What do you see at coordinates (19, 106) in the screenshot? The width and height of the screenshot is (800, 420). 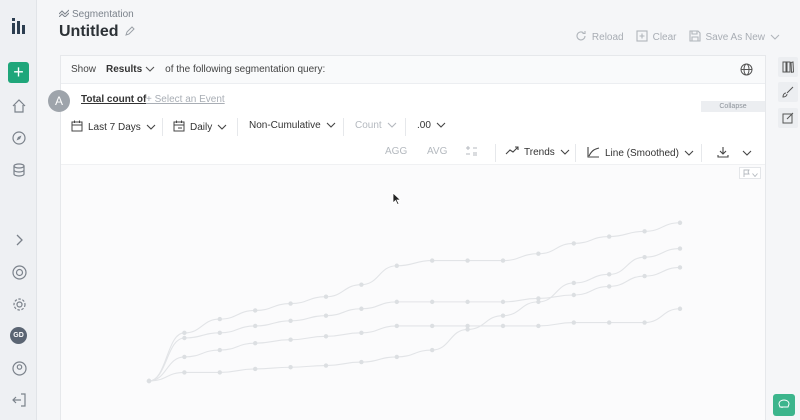 I see `home-icon` at bounding box center [19, 106].